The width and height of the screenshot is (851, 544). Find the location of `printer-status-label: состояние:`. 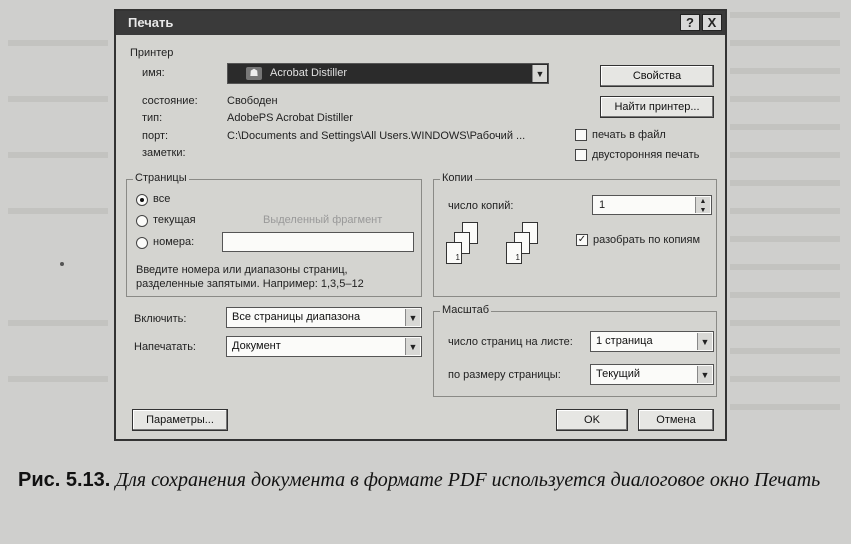

printer-status-label: состояние: is located at coordinates (170, 101).